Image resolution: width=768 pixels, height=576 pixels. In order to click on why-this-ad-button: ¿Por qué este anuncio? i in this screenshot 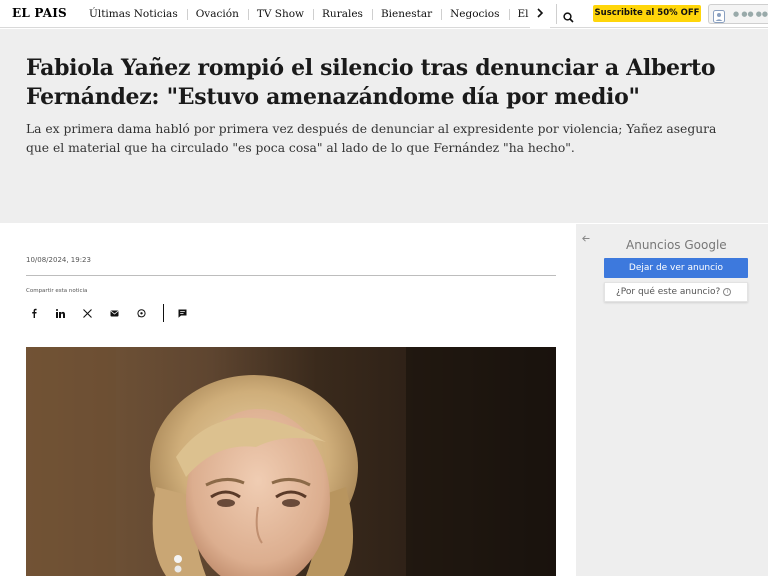, I will do `click(676, 292)`.